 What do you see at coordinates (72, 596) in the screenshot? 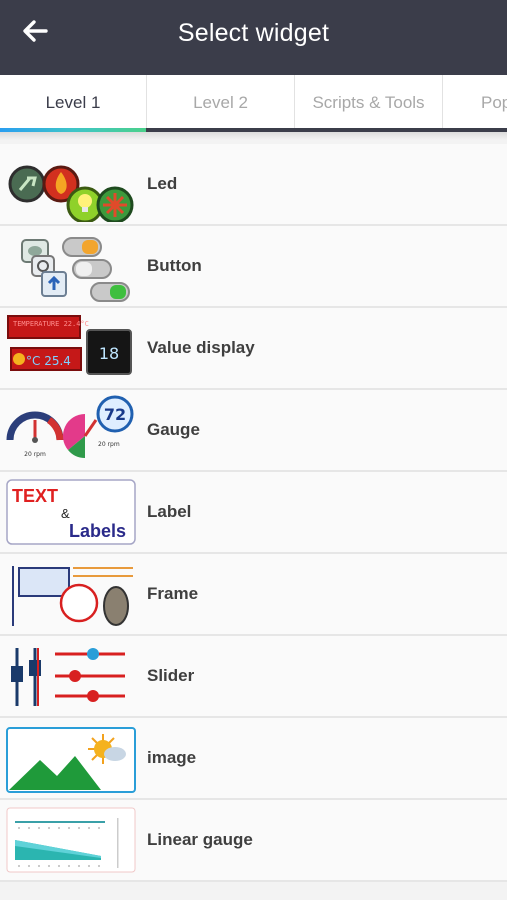
I see `frame-icon` at bounding box center [72, 596].